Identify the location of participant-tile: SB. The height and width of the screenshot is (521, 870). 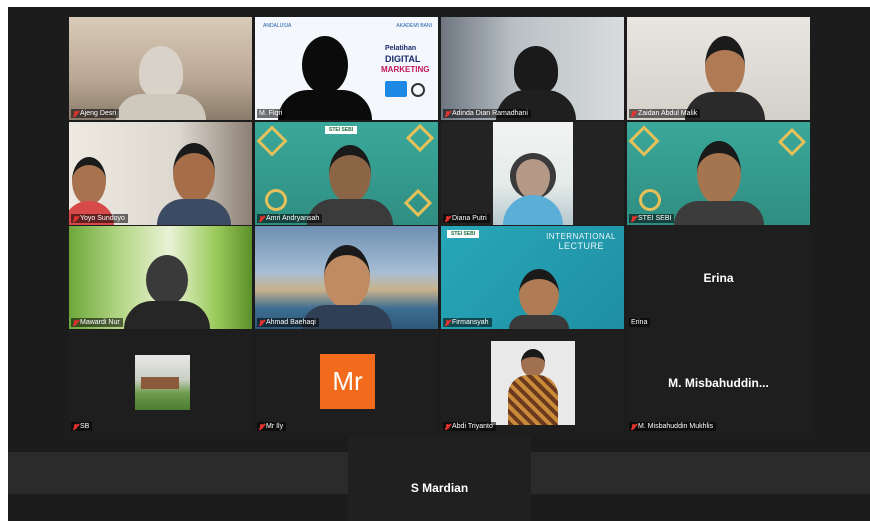
(160, 381).